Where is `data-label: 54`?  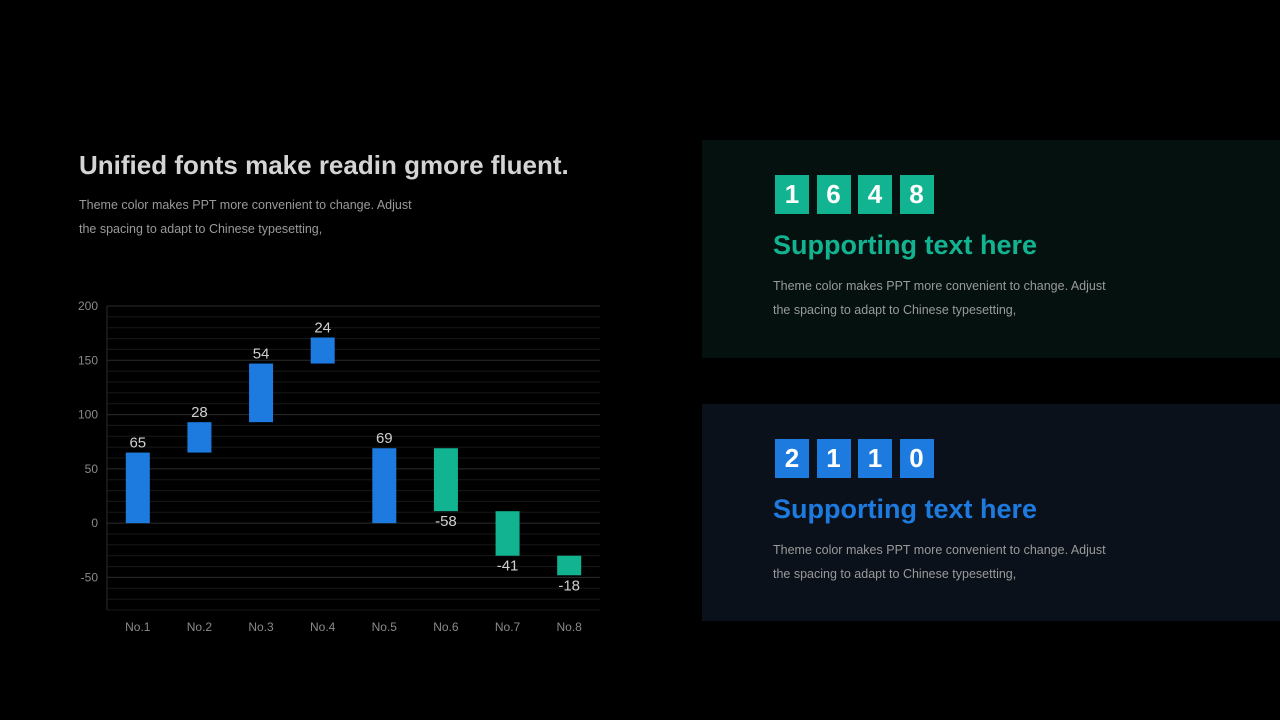 data-label: 54 is located at coordinates (261, 354).